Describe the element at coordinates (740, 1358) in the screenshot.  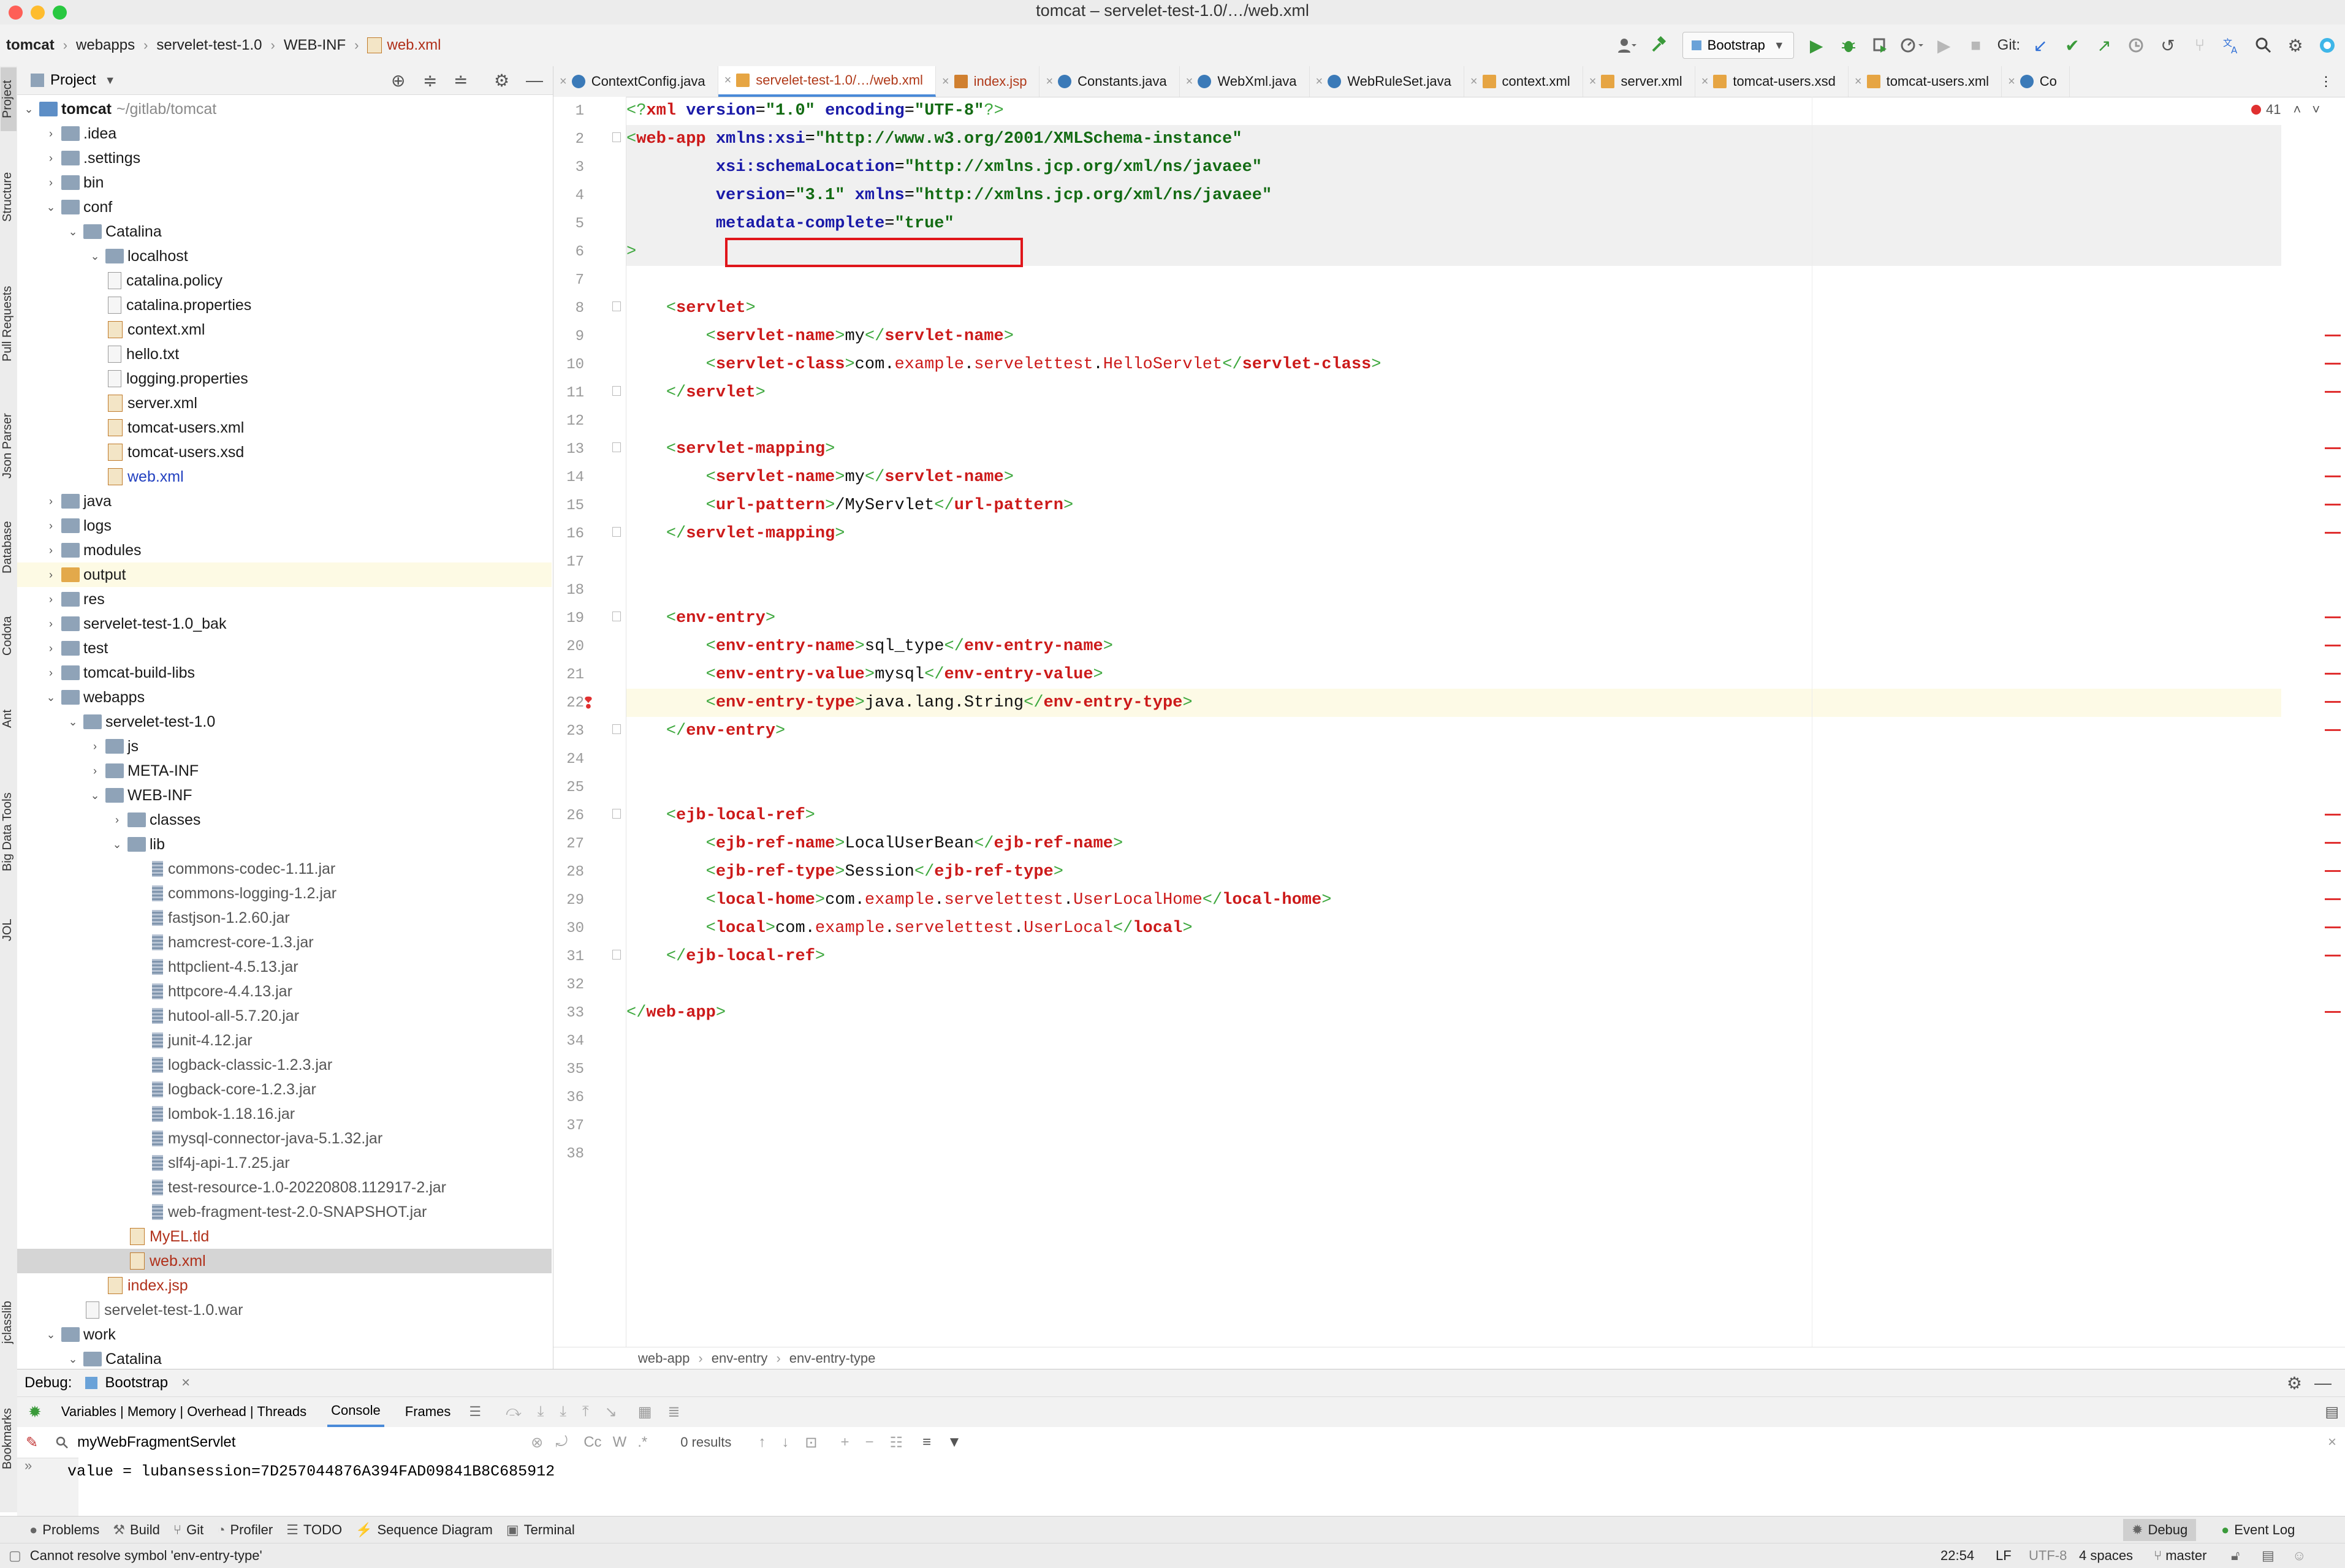
I see `editor-crumb-env-entry: env-entry` at that location.